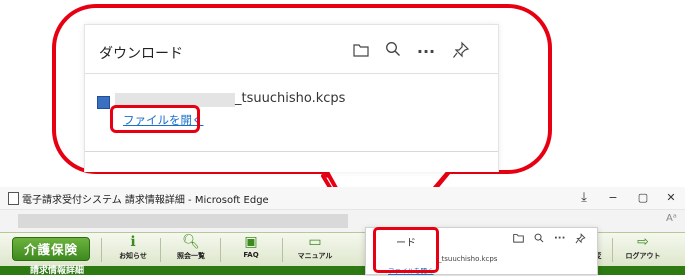 The height and width of the screenshot is (276, 685). What do you see at coordinates (643, 256) in the screenshot?
I see `nav-logout-label: ログアウト` at bounding box center [643, 256].